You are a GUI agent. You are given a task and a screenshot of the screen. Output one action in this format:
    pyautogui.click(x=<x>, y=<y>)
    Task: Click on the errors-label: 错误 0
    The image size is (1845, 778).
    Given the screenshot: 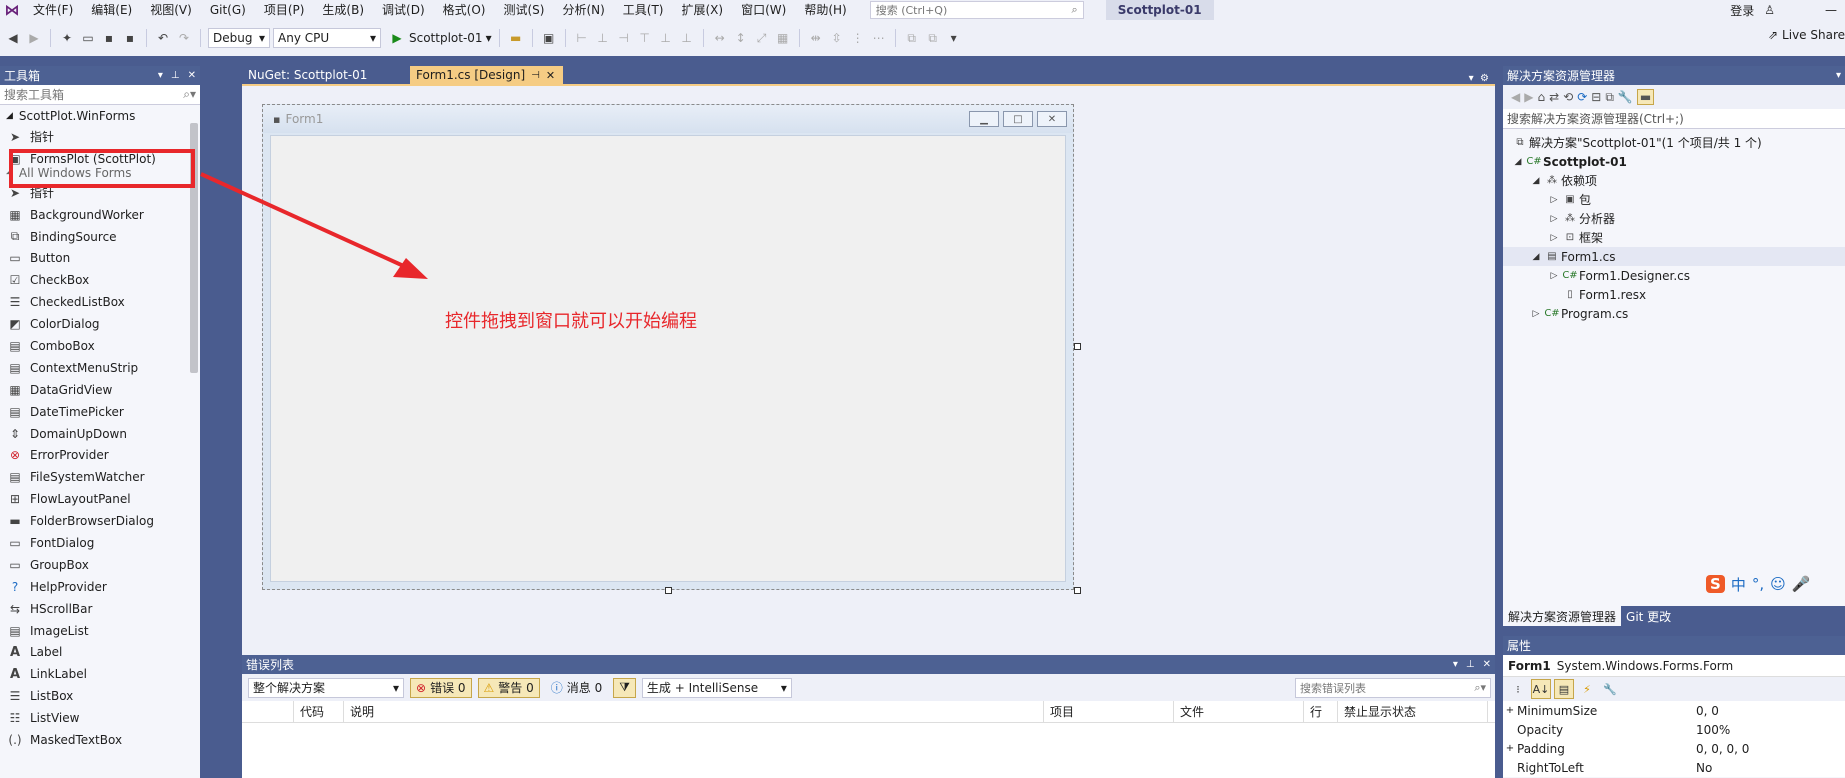 What is the action you would take?
    pyautogui.click(x=448, y=688)
    